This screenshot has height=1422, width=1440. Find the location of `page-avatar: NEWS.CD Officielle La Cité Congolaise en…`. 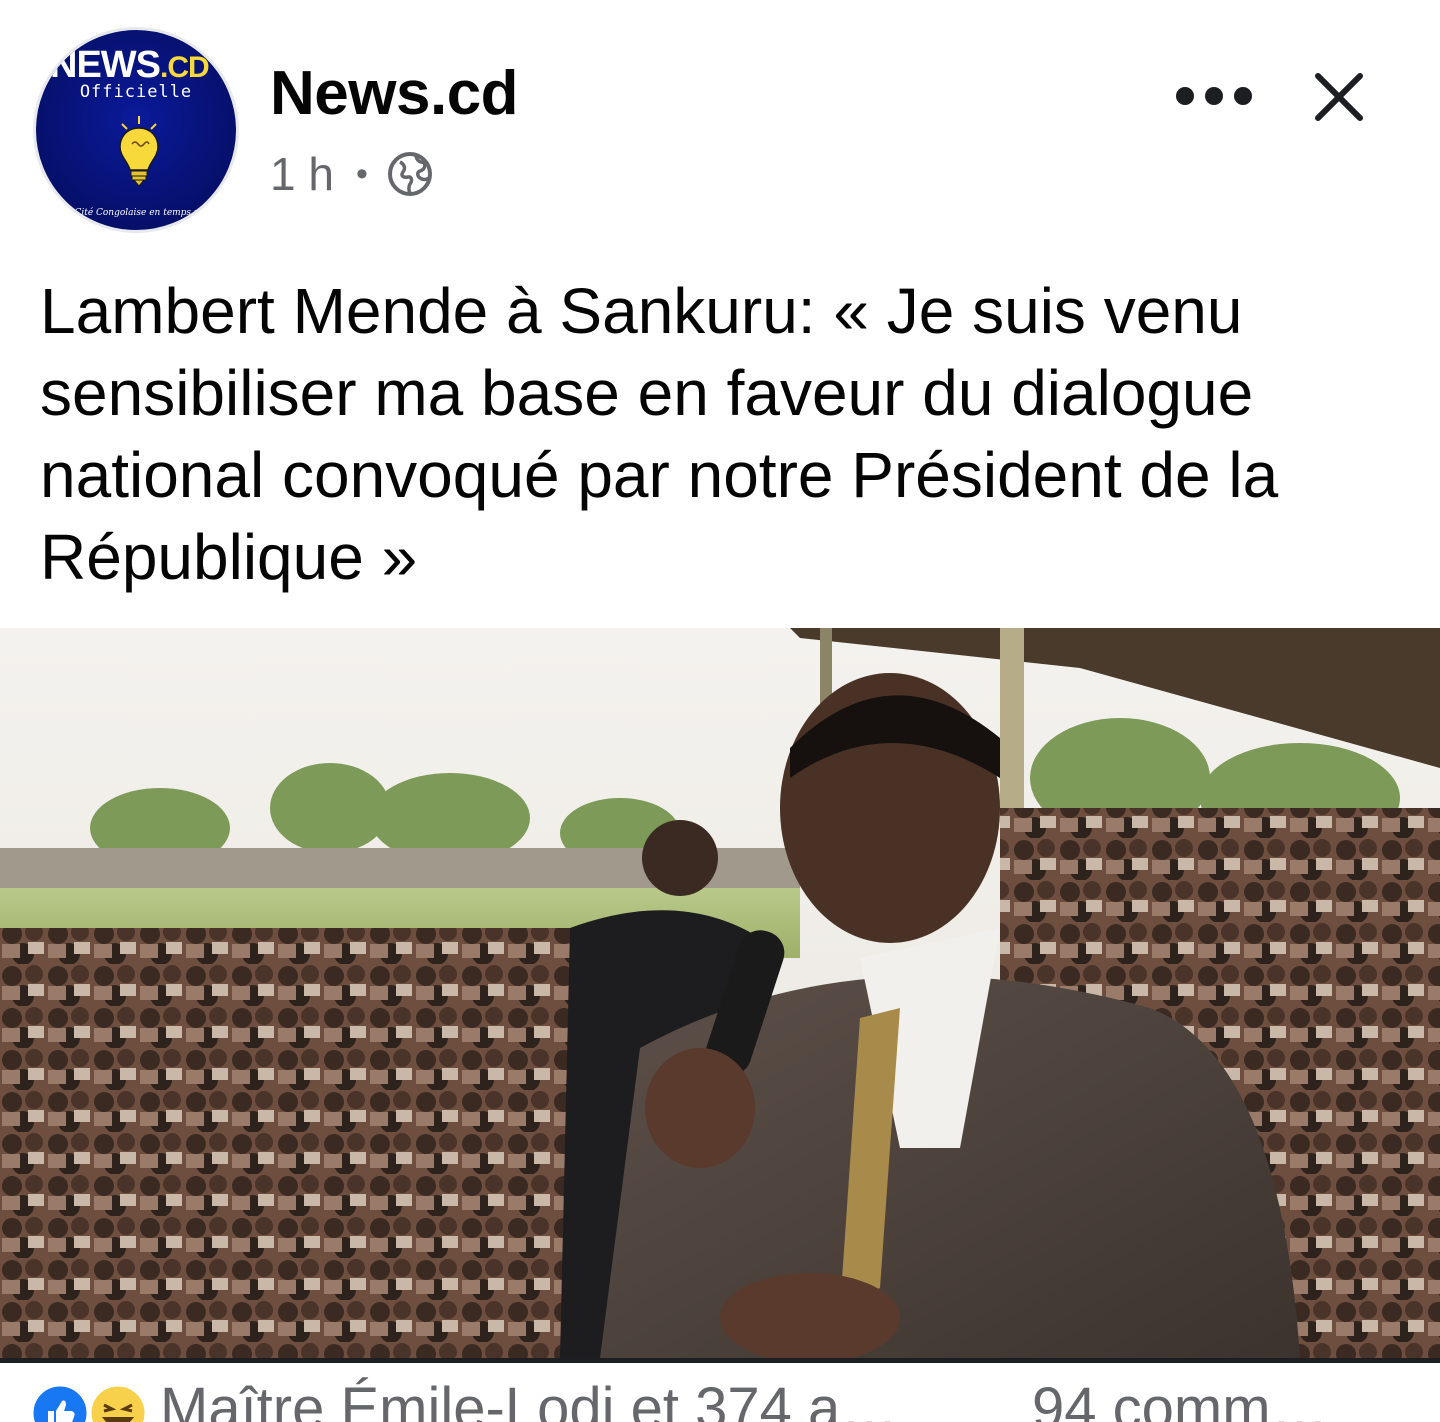

page-avatar: NEWS.CD Officielle La Cité Congolaise en… is located at coordinates (136, 130).